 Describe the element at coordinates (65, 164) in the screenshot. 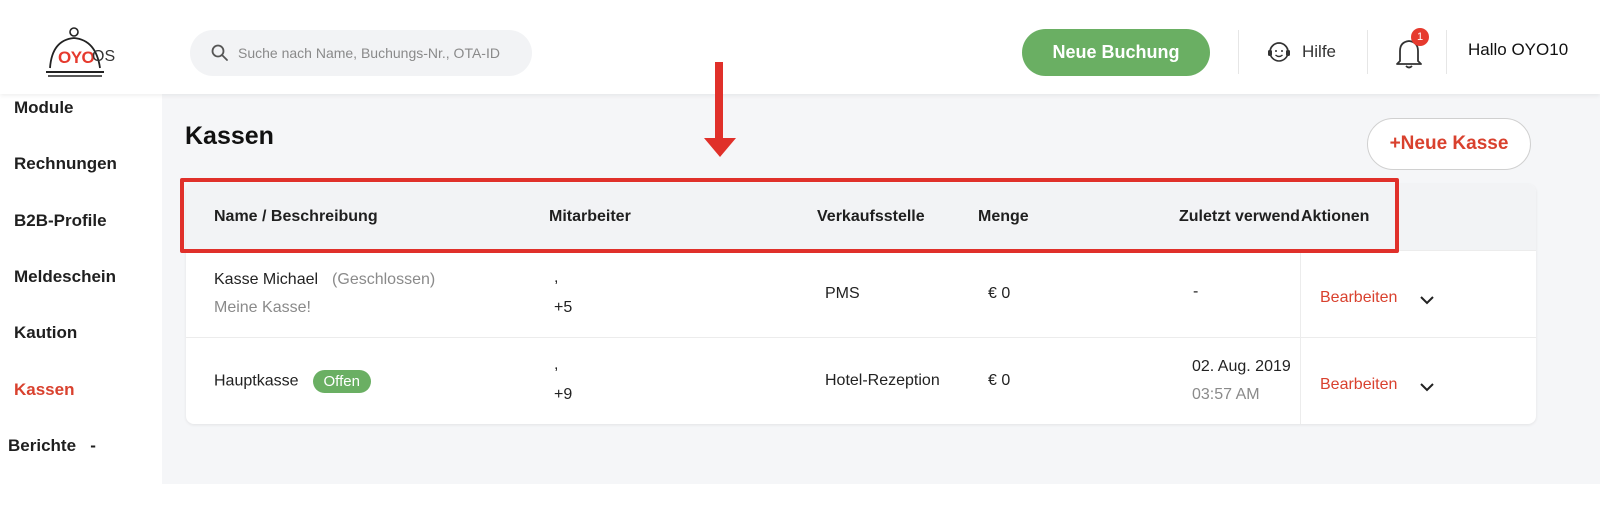

I see `sidebar-item-rechnungen: Rechnungen` at that location.